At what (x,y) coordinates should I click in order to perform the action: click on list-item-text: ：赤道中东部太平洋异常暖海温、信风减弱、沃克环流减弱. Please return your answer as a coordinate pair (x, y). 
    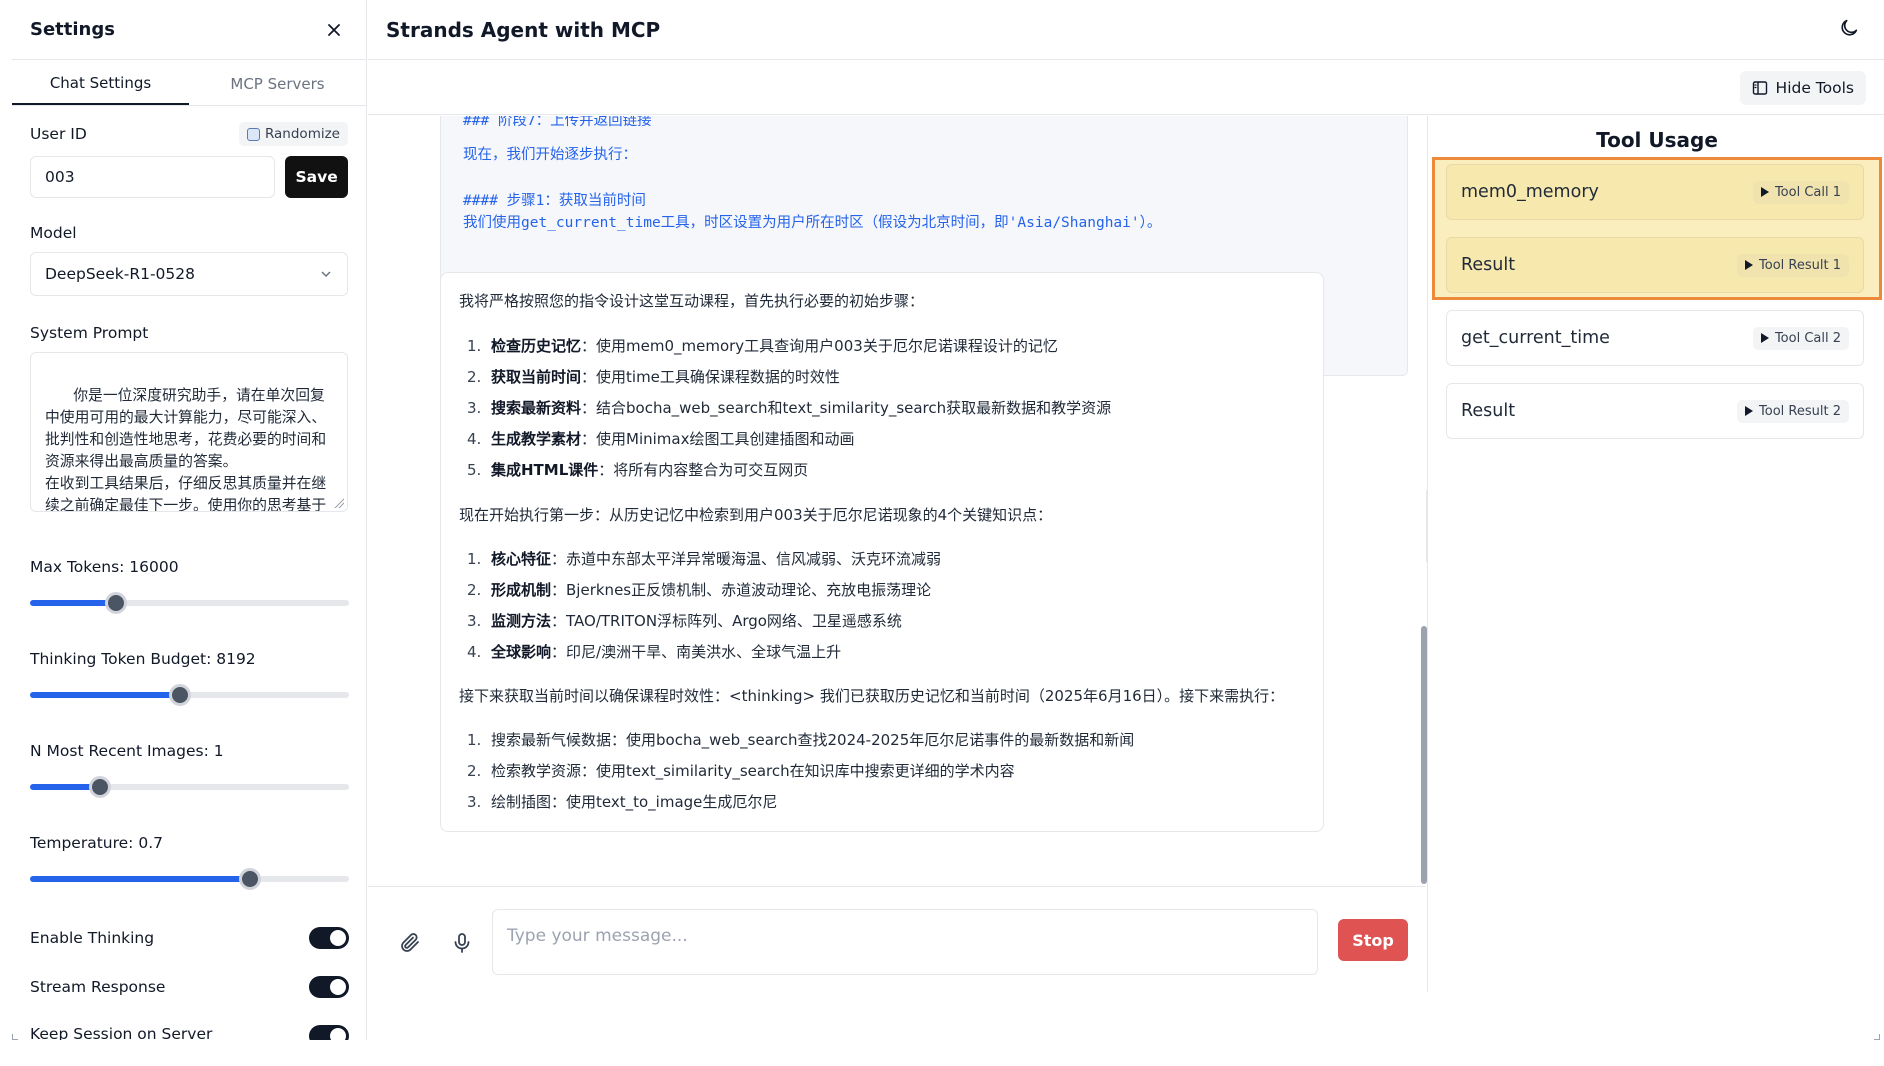
    Looking at the image, I should click on (746, 559).